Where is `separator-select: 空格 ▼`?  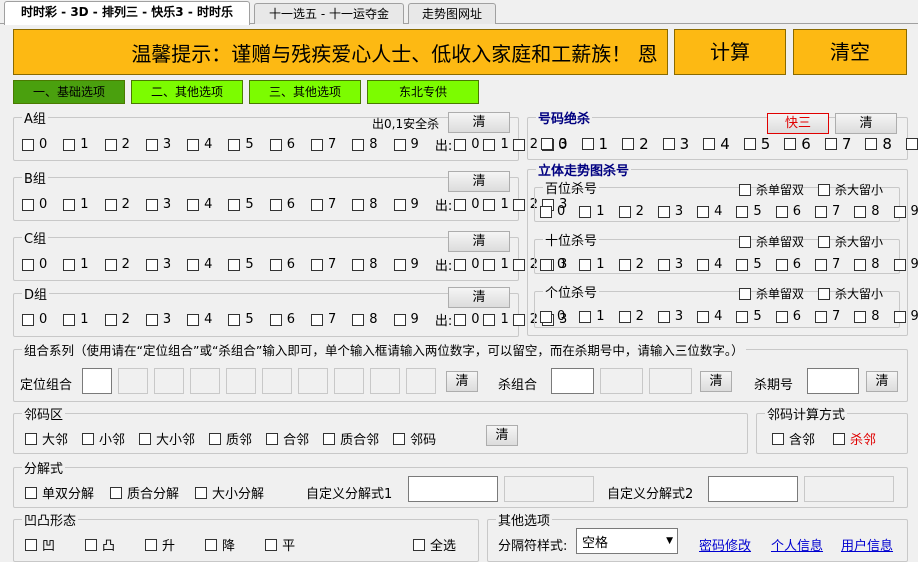 separator-select: 空格 ▼ is located at coordinates (627, 541).